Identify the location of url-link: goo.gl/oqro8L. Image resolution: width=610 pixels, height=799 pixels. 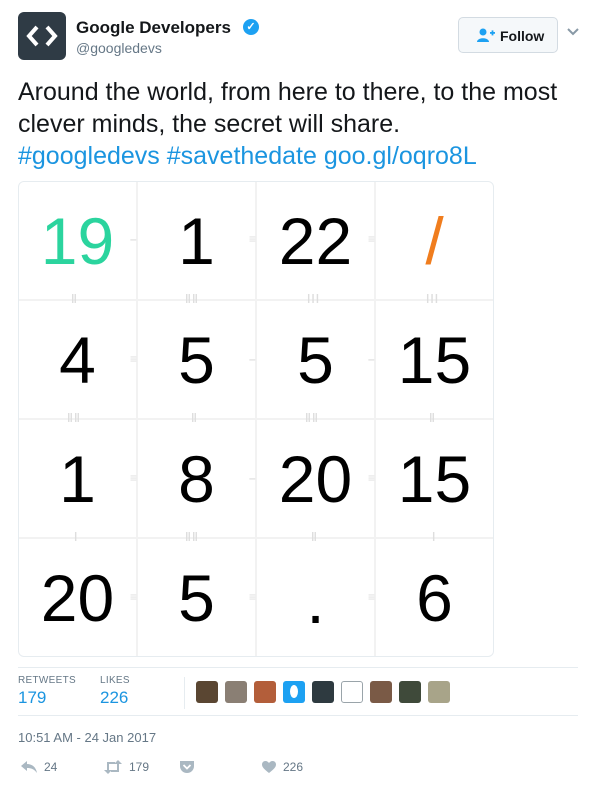
(400, 156).